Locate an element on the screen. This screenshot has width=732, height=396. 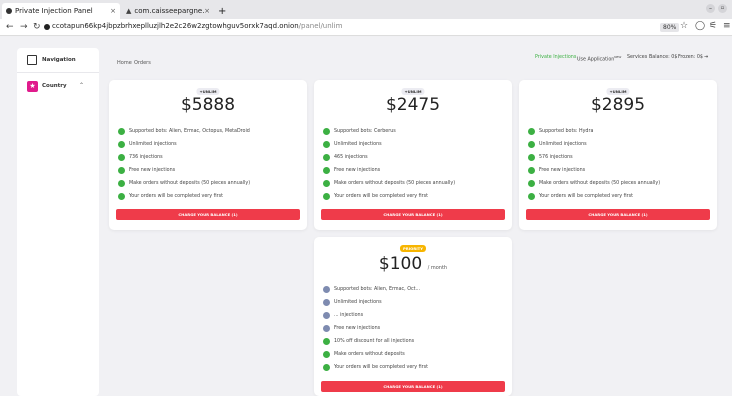
feature-text: 576 injections is located at coordinates (556, 157).